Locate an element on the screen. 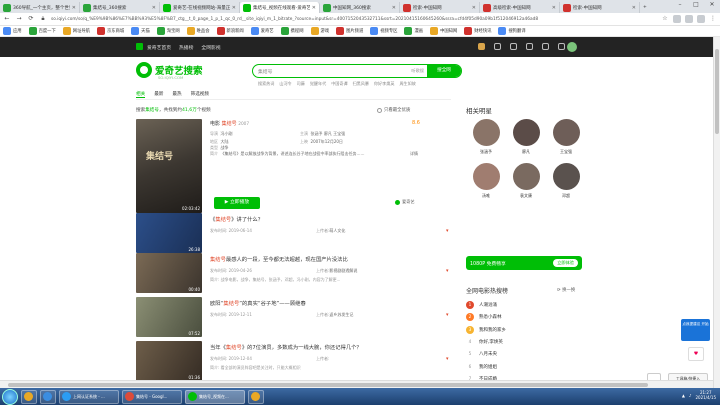 Image resolution: width=720 pixels, height=405 pixels. gift-icon is located at coordinates (497, 46).